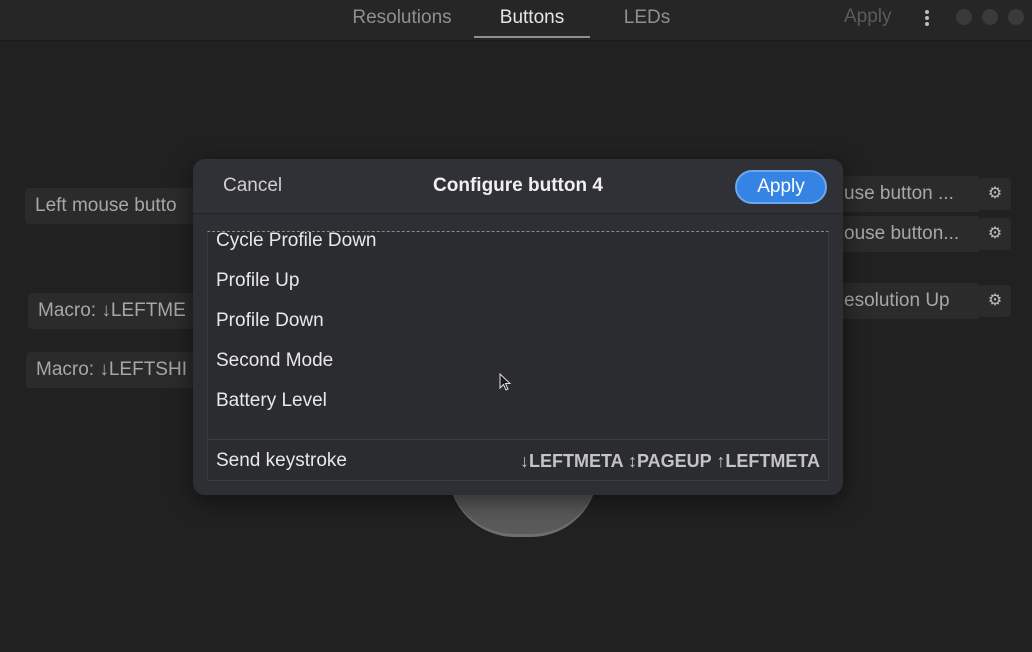  What do you see at coordinates (257, 281) in the screenshot?
I see `list-item-profile-up: Profile Up` at bounding box center [257, 281].